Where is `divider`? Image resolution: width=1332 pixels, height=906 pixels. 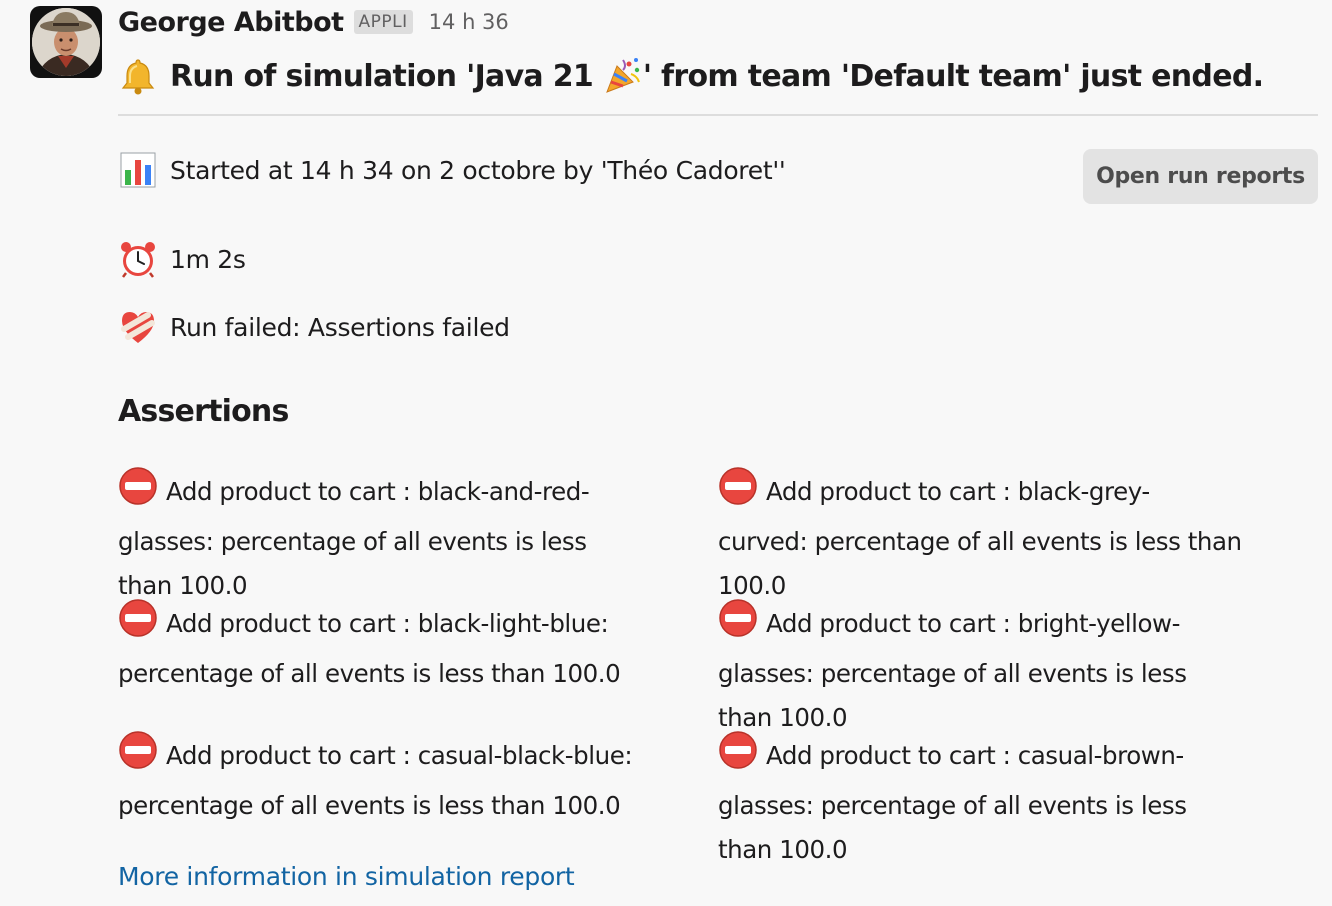
divider is located at coordinates (718, 115).